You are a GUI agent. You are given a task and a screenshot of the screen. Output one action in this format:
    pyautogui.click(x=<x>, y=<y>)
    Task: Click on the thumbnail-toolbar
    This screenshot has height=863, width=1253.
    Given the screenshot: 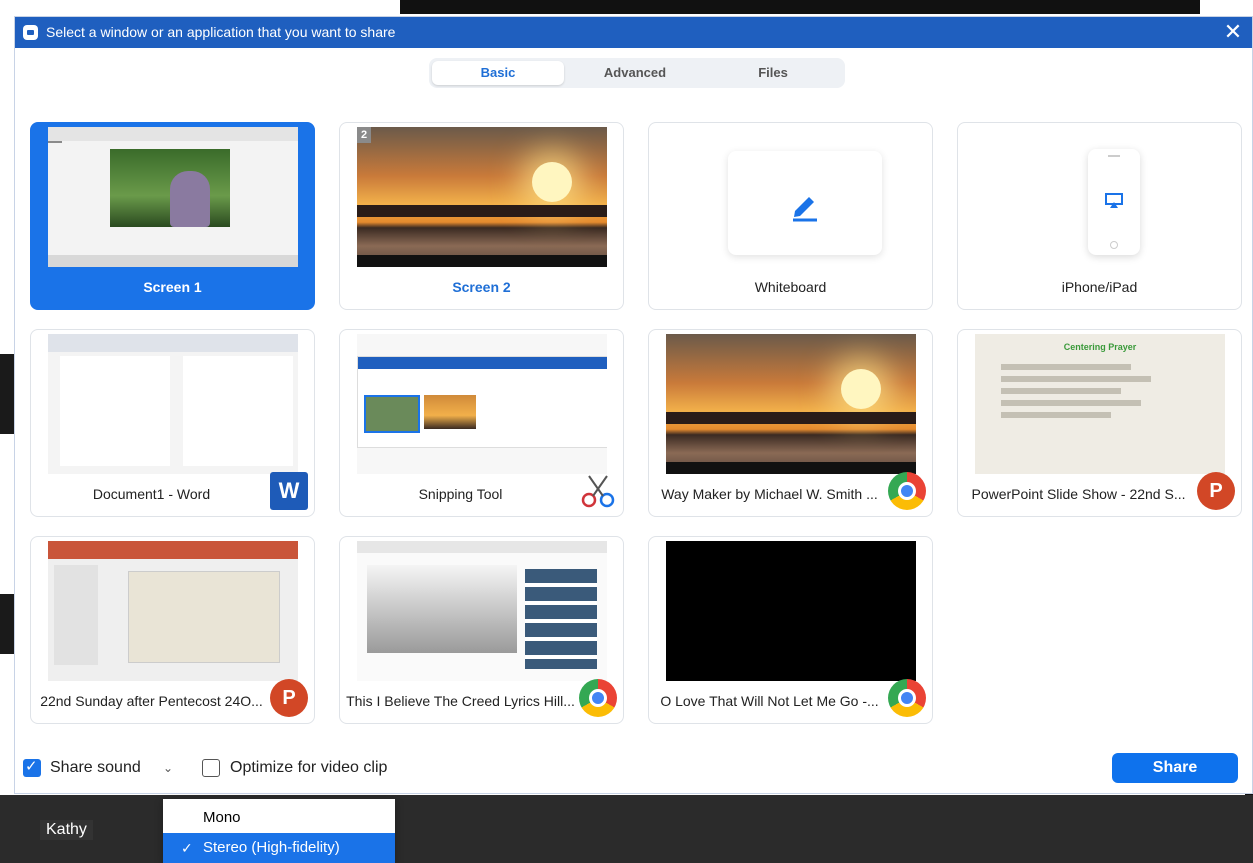 What is the action you would take?
    pyautogui.click(x=173, y=134)
    